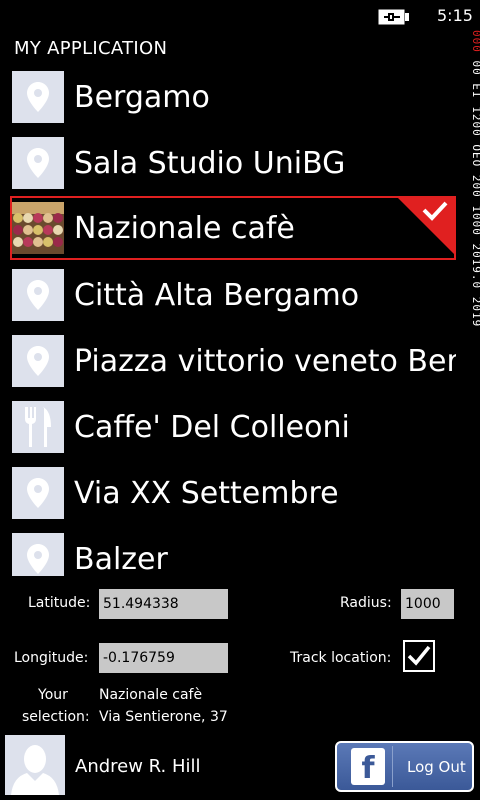  What do you see at coordinates (56, 717) in the screenshot?
I see `selection-label-line2: selection:` at bounding box center [56, 717].